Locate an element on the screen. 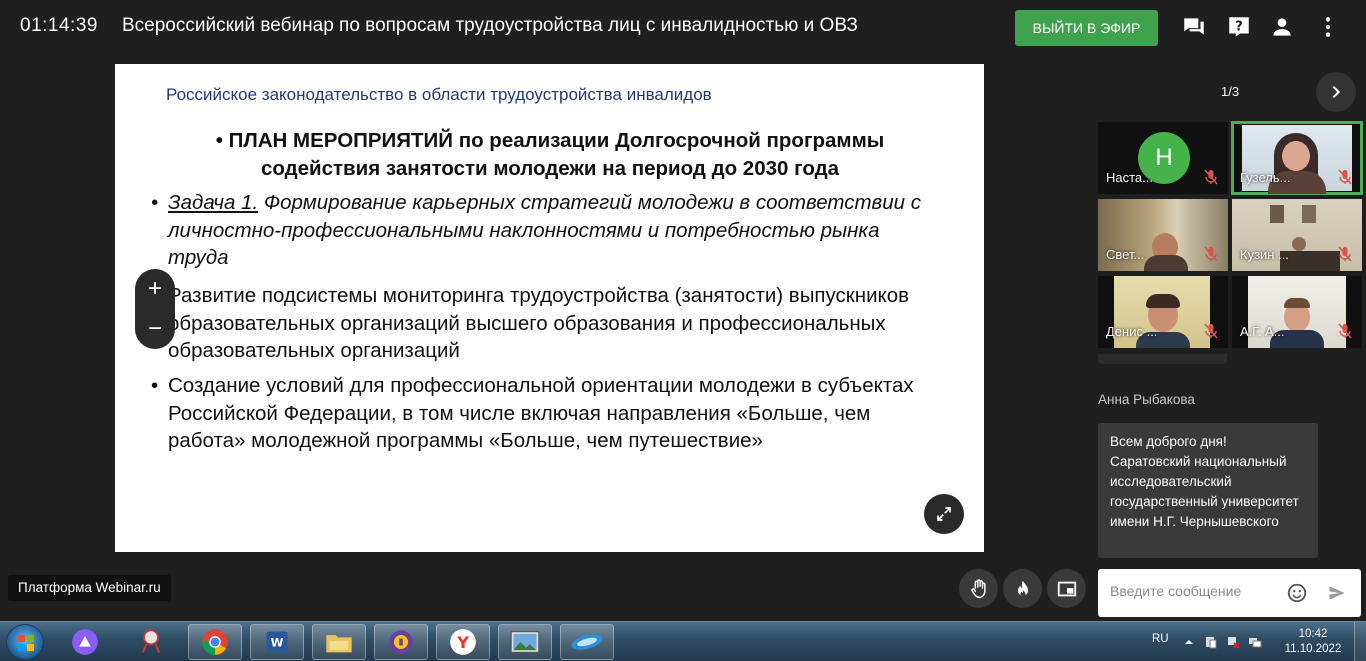  message-input is located at coordinates (1195, 591).